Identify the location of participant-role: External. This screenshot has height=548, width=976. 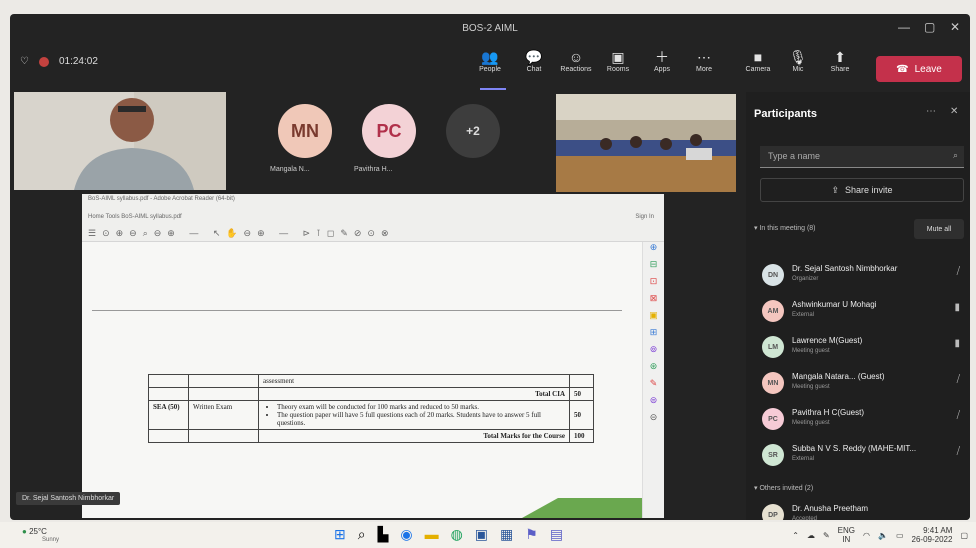
(803, 315).